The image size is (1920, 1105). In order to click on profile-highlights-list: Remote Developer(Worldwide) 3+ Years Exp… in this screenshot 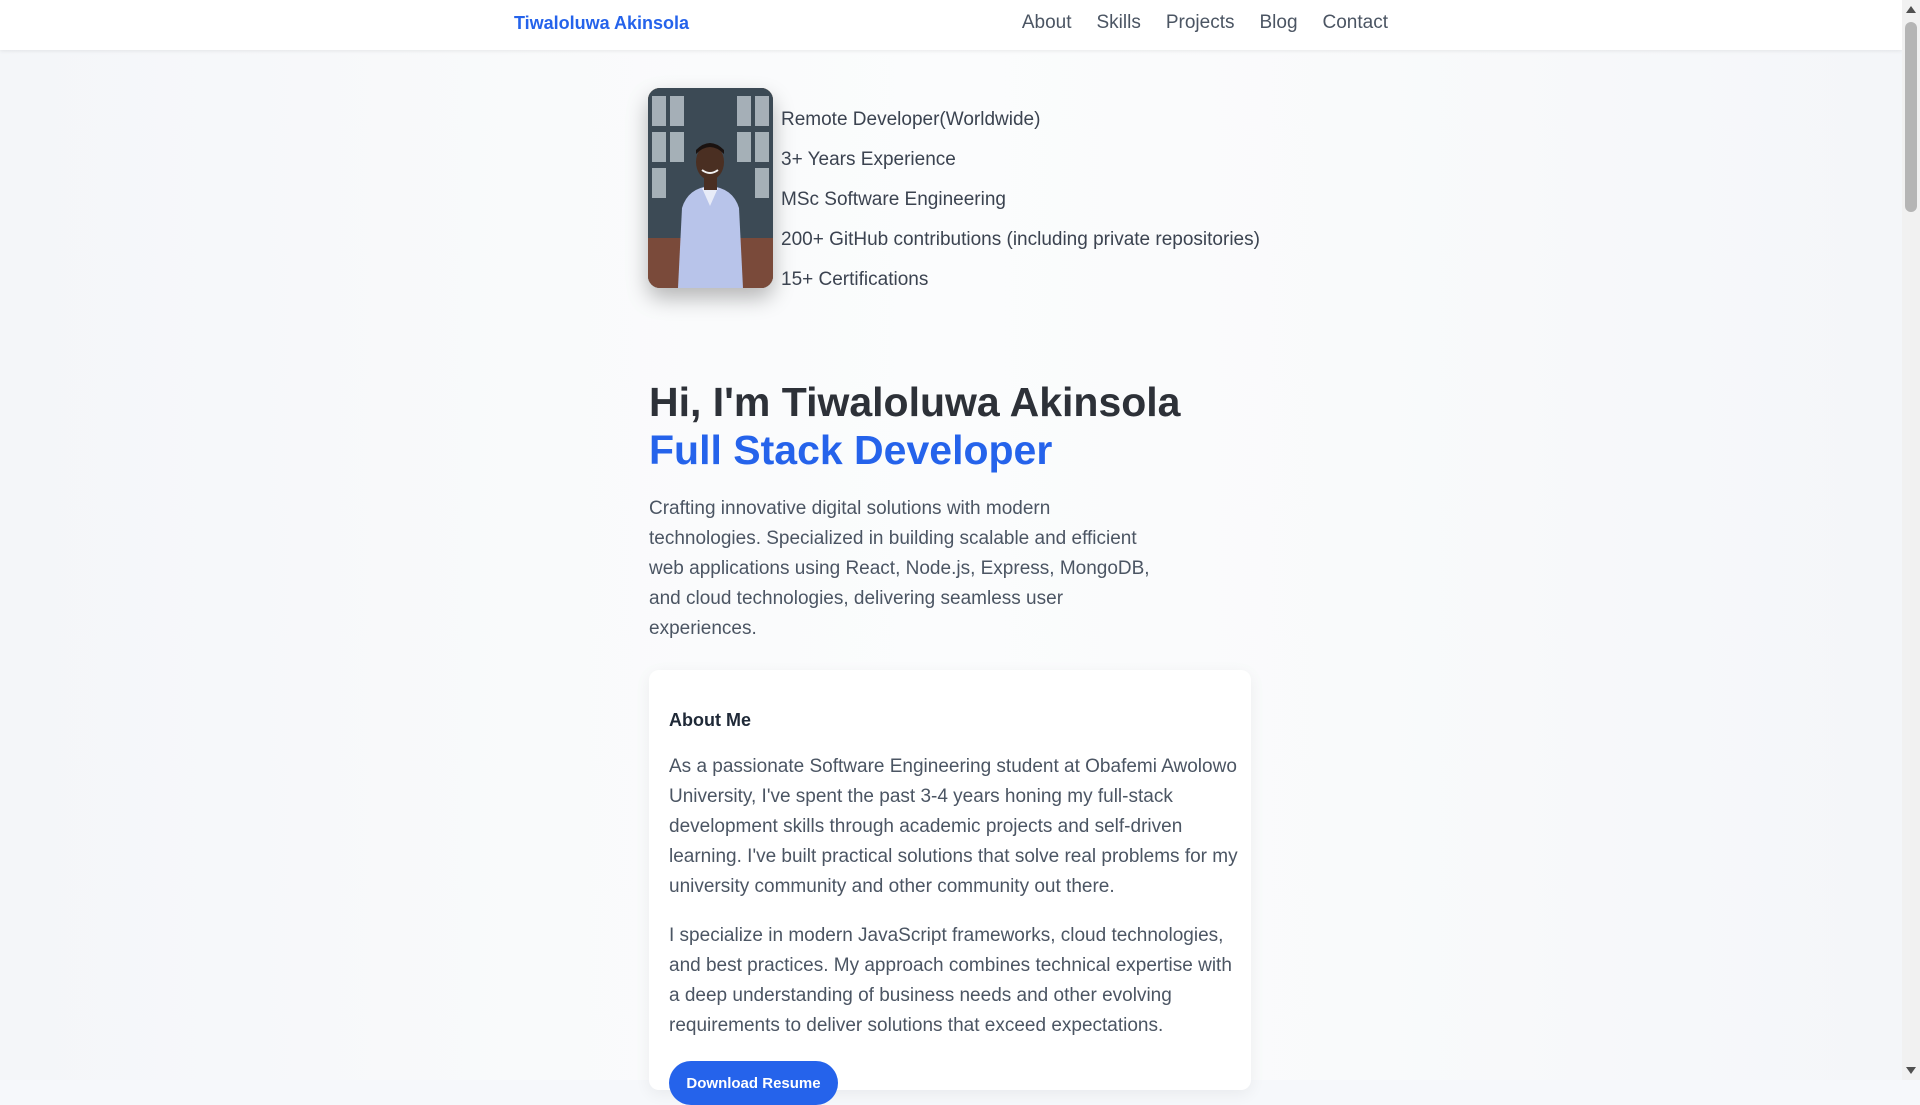, I will do `click(1020, 206)`.